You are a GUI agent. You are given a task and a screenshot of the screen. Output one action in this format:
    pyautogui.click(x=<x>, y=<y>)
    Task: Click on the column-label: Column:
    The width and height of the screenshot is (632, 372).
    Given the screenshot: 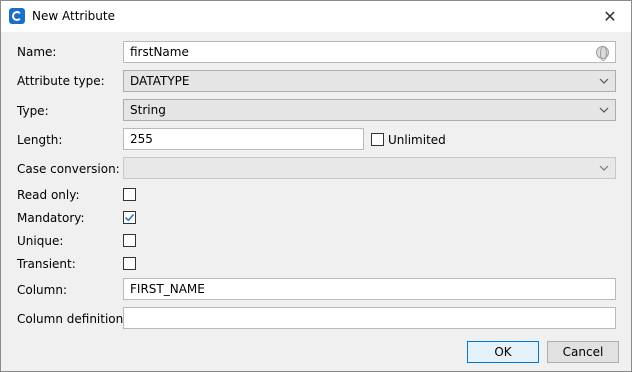 What is the action you would take?
    pyautogui.click(x=42, y=290)
    